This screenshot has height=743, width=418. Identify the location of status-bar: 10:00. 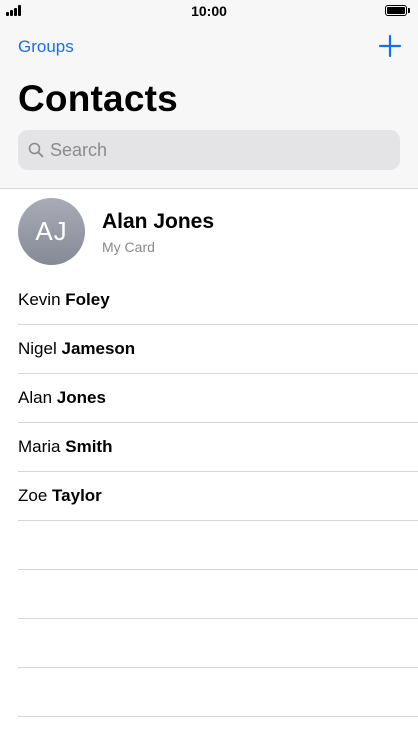
(209, 11).